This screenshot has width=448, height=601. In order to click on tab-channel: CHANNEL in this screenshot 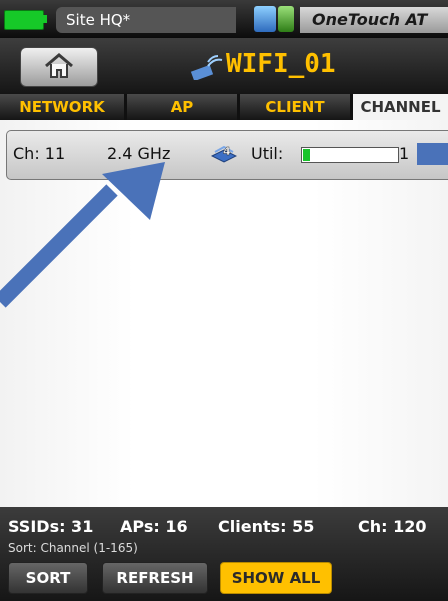, I will do `click(400, 107)`.